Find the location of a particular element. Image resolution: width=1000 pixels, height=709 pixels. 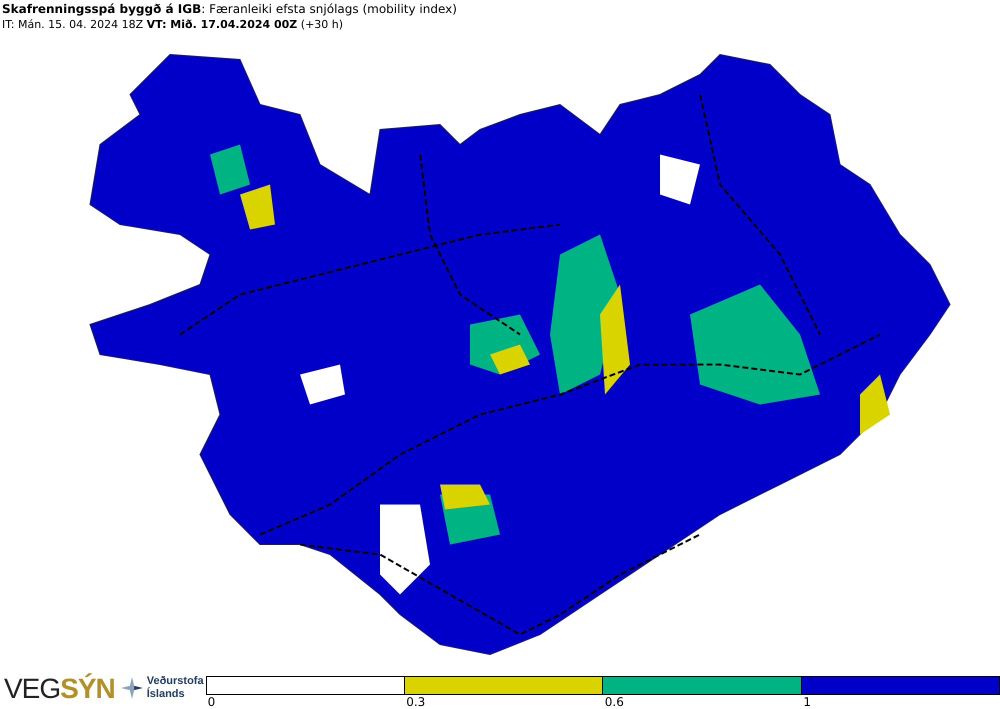

vegsyn-logo: VEGSÝN is located at coordinates (59, 689).